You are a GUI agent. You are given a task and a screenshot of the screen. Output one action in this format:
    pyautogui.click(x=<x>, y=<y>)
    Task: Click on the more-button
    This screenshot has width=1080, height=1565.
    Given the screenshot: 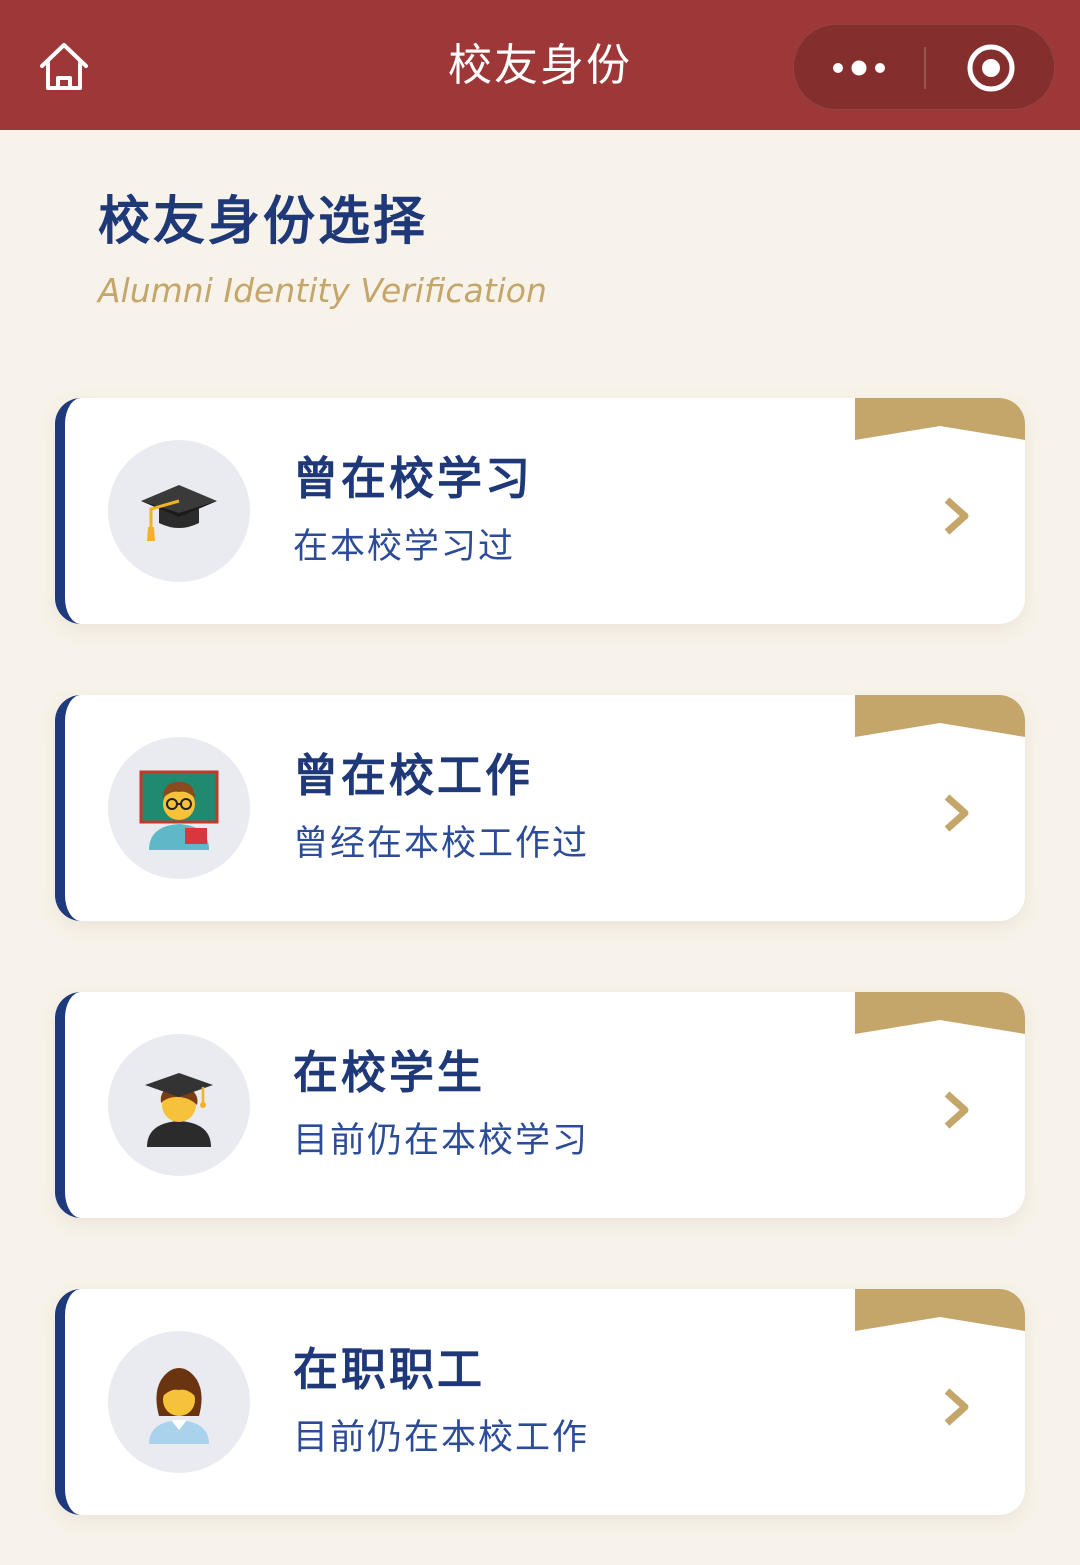 What is the action you would take?
    pyautogui.click(x=859, y=68)
    